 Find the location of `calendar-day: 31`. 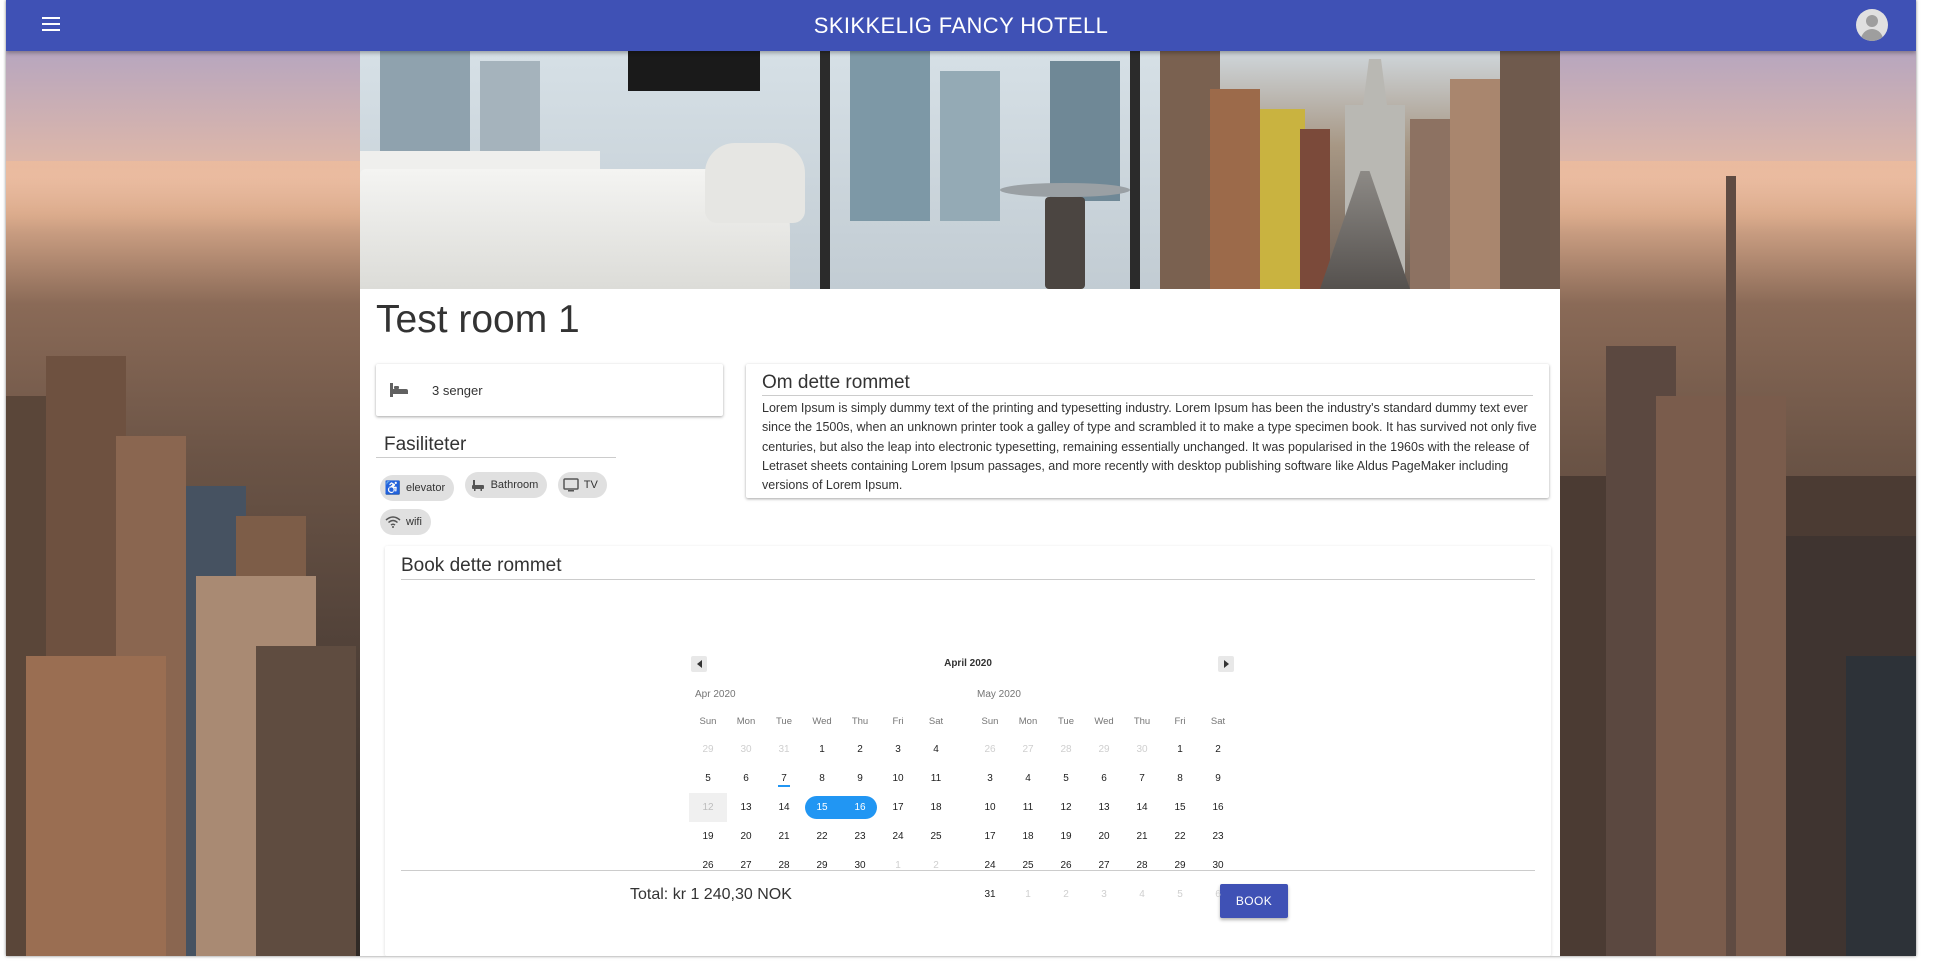

calendar-day: 31 is located at coordinates (990, 894).